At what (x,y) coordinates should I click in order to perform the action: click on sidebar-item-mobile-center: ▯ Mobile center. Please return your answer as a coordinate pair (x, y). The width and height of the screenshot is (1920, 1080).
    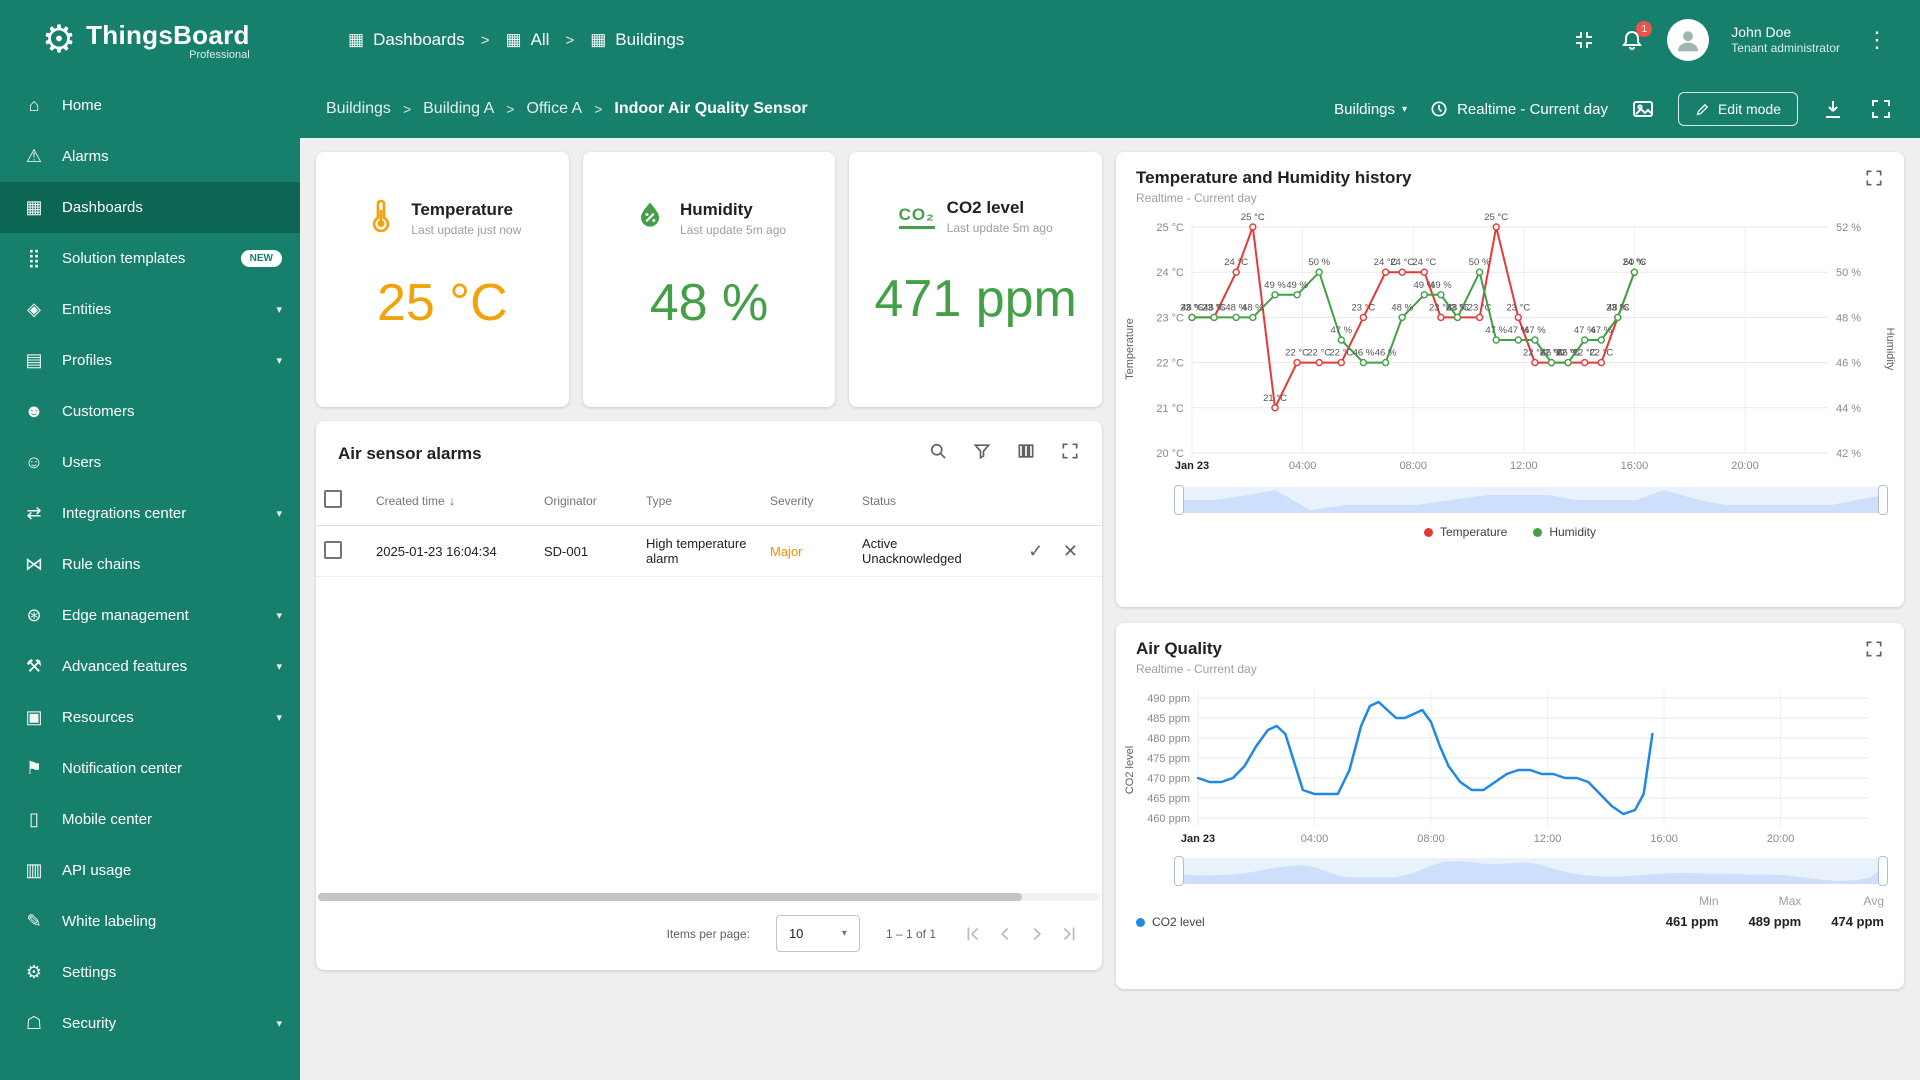
    Looking at the image, I should click on (150, 819).